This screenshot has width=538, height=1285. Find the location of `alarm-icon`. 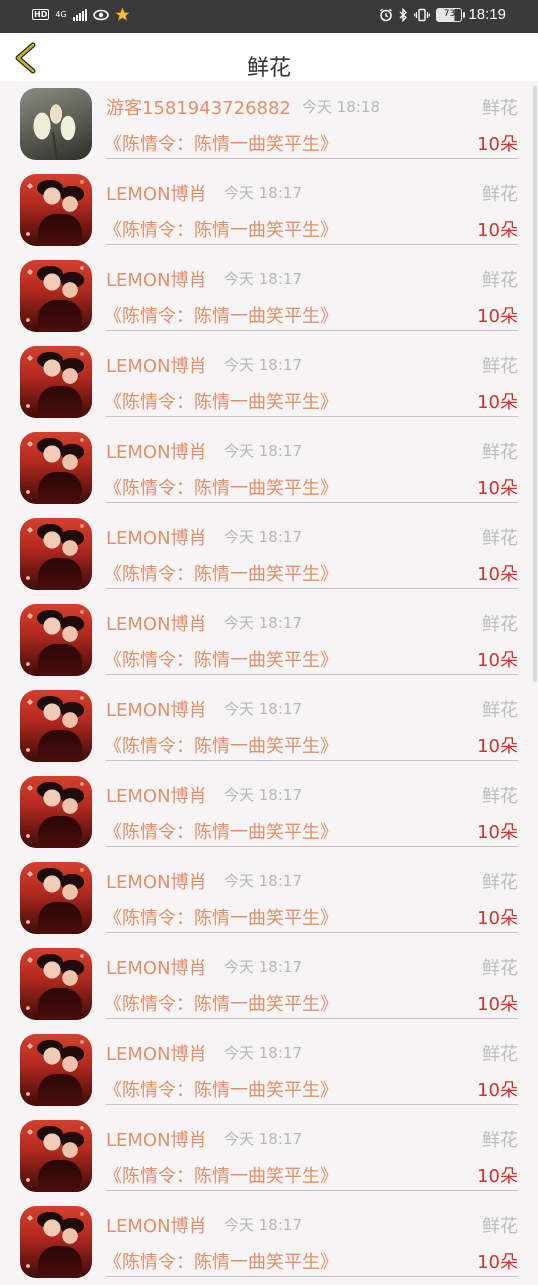

alarm-icon is located at coordinates (386, 15).